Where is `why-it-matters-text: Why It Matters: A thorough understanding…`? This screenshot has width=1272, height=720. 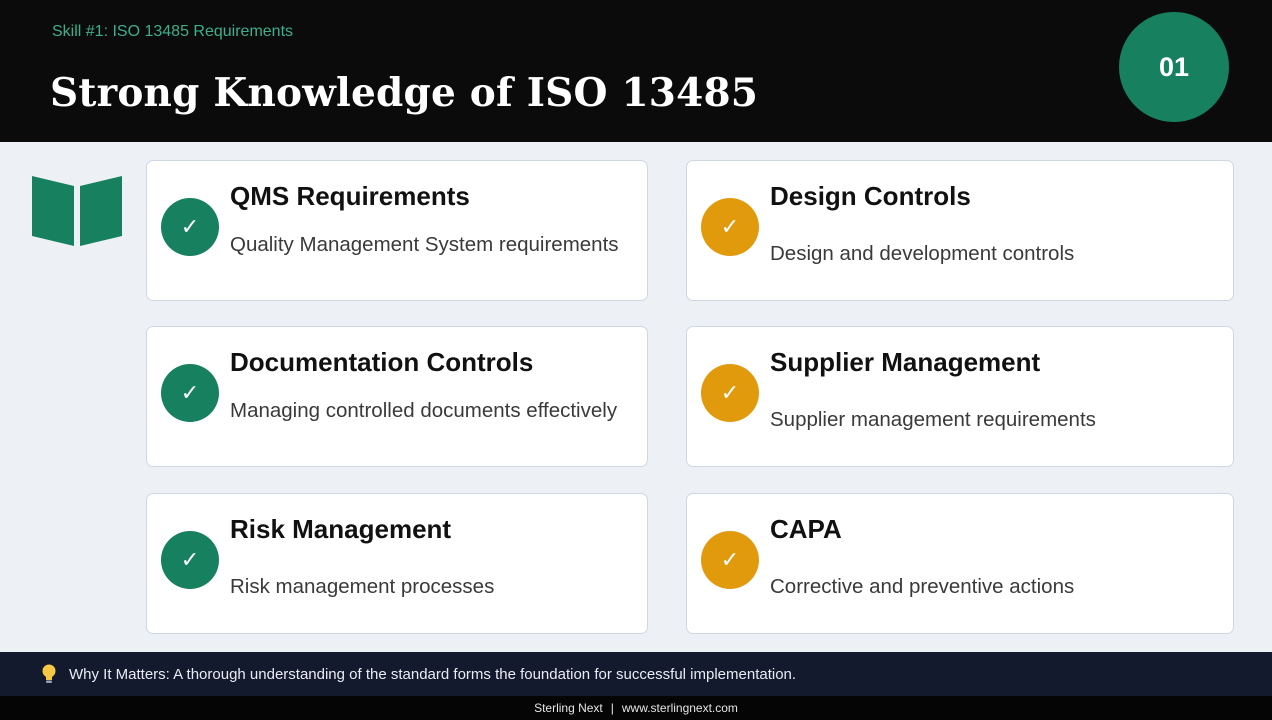
why-it-matters-text: Why It Matters: A thorough understanding… is located at coordinates (433, 674).